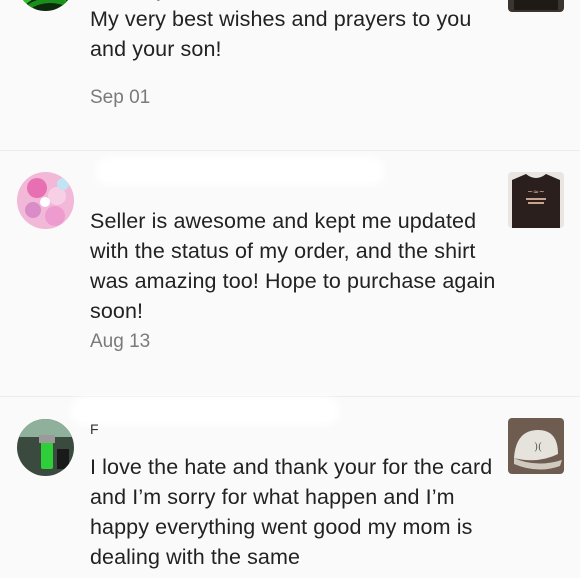  I want to click on item-thumbnail, so click(536, 6).